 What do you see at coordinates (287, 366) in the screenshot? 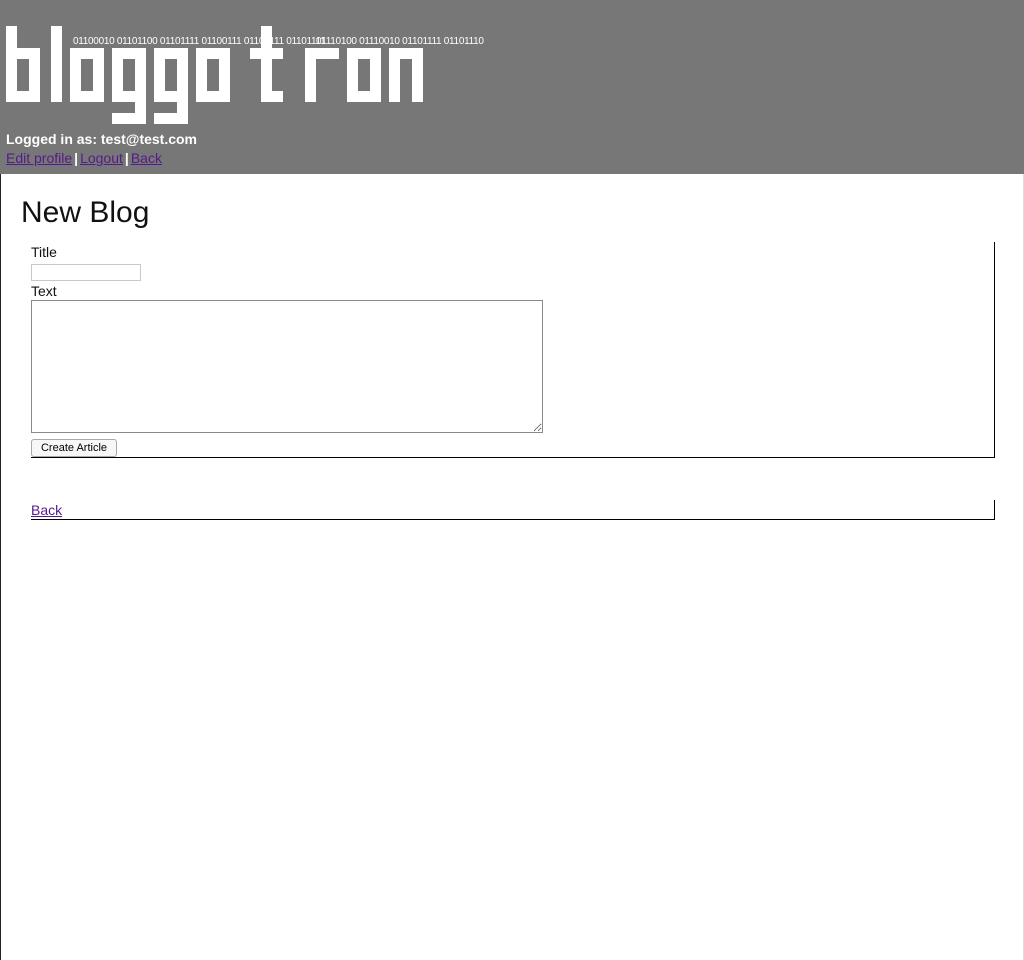
I see `text-textarea` at bounding box center [287, 366].